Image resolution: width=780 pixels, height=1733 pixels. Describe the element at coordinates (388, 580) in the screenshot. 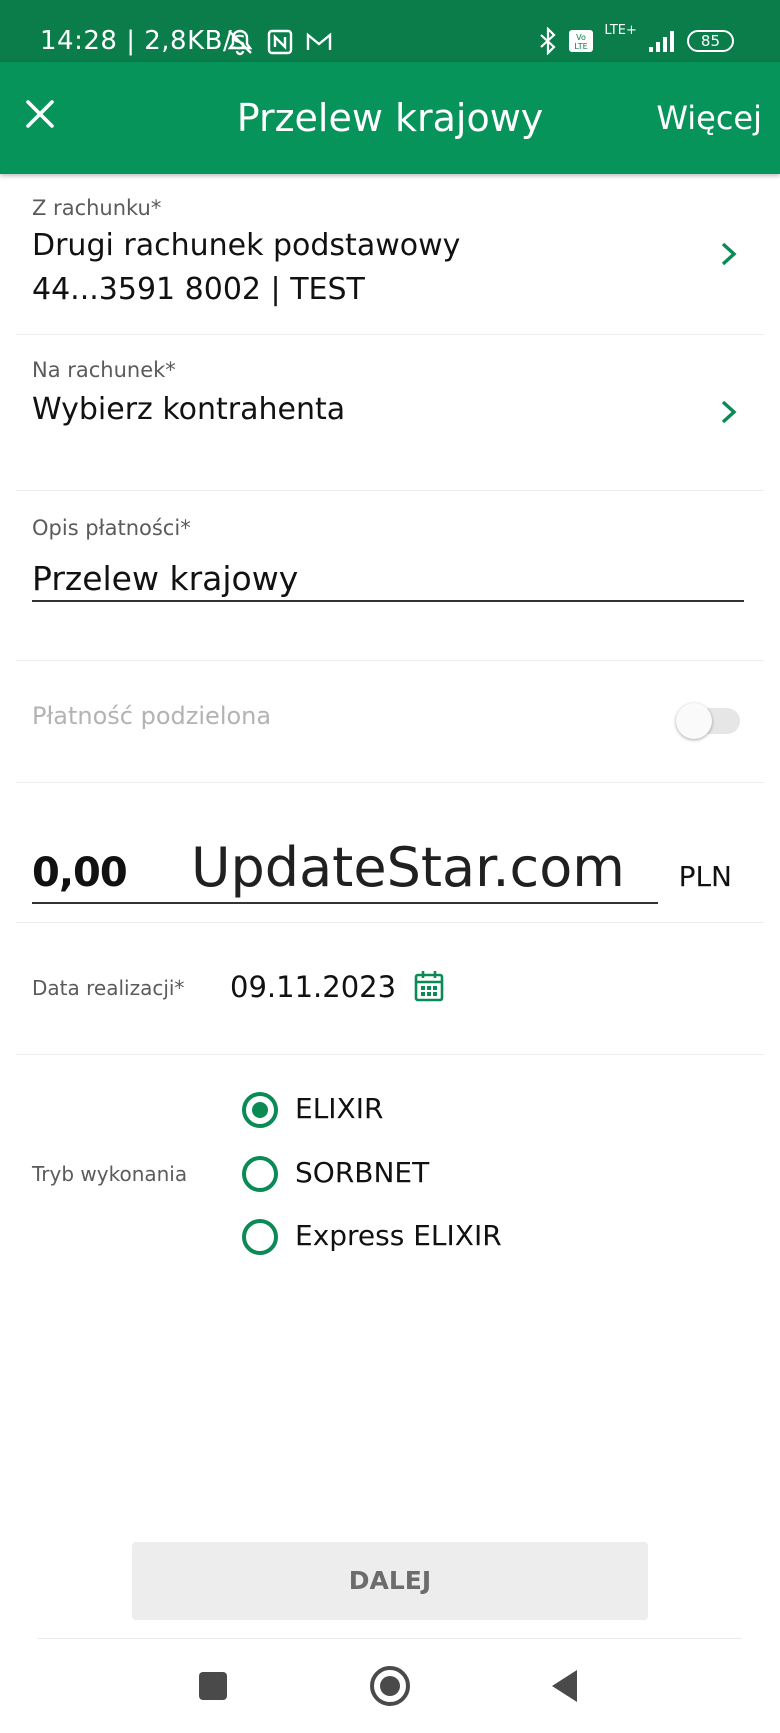

I see `description-input: Przelew krajowy` at that location.